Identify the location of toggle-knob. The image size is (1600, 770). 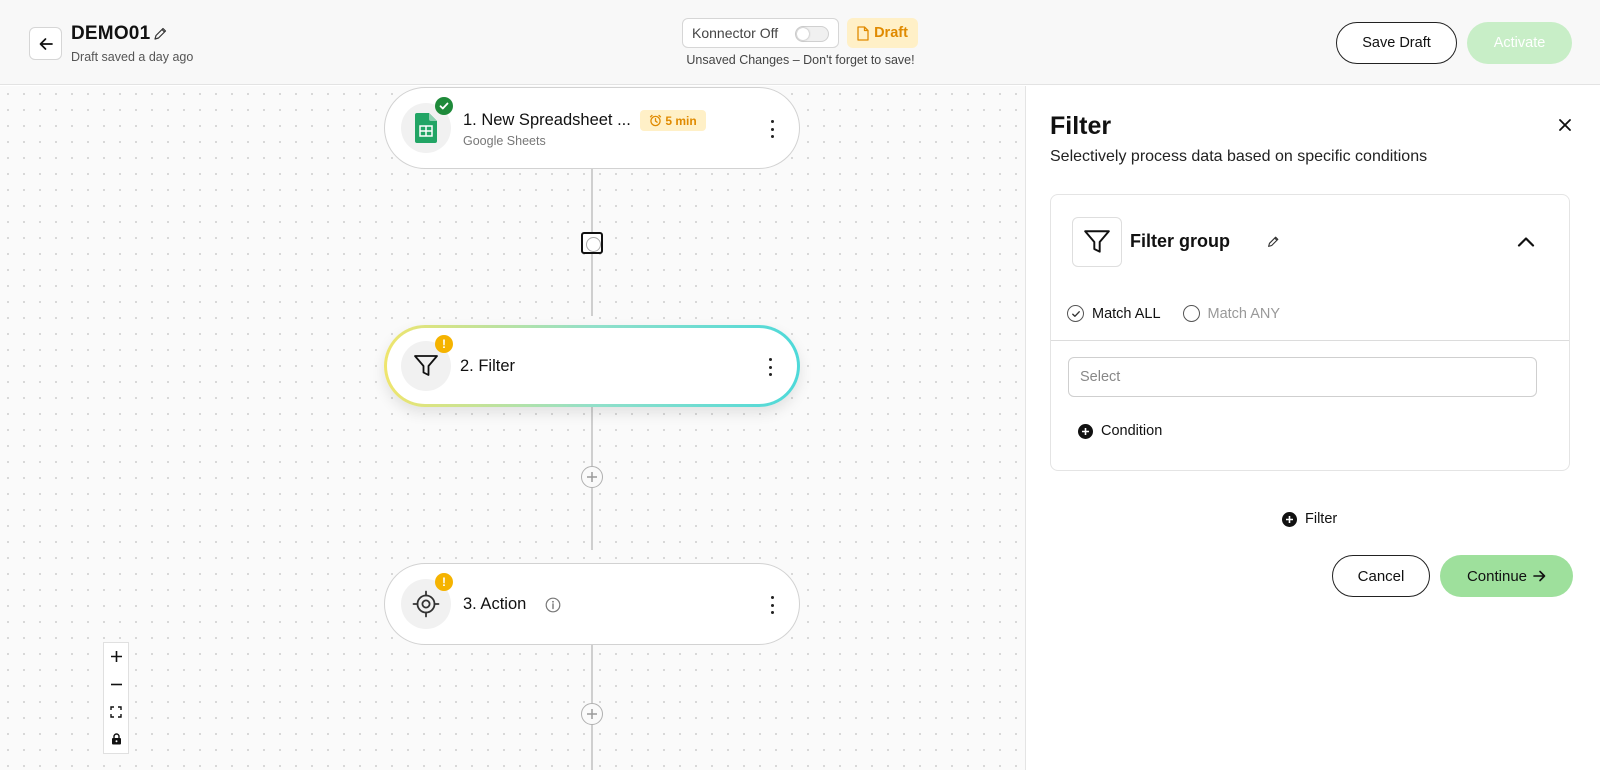
(803, 34).